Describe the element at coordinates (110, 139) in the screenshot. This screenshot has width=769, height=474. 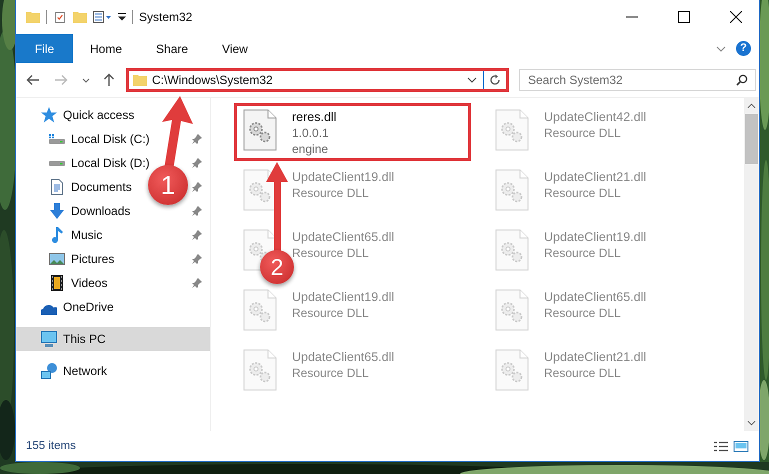
I see `nav-label: Local Disk (C:)` at that location.